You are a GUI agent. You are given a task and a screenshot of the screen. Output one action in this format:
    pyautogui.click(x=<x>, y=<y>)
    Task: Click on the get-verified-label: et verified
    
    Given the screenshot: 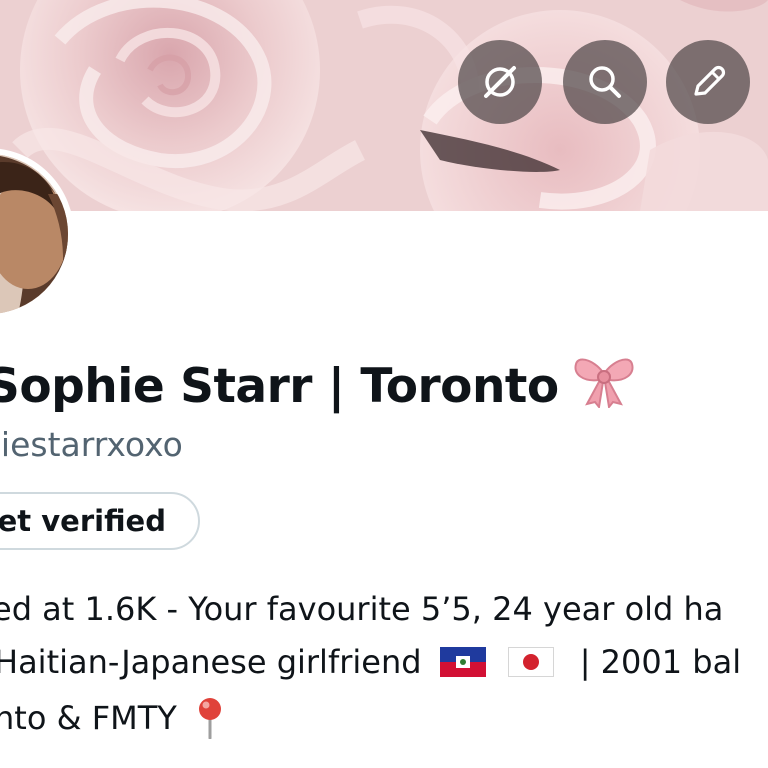 What is the action you would take?
    pyautogui.click(x=83, y=521)
    